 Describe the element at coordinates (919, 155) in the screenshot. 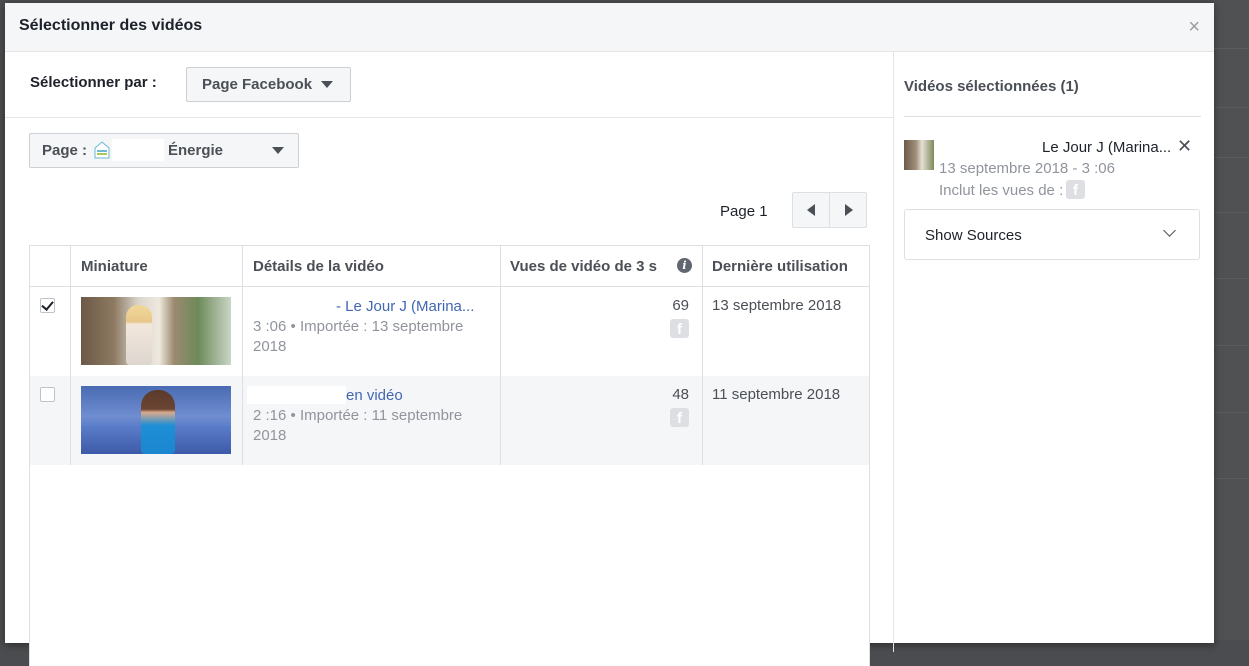

I see `selected-video-thumbnail` at that location.